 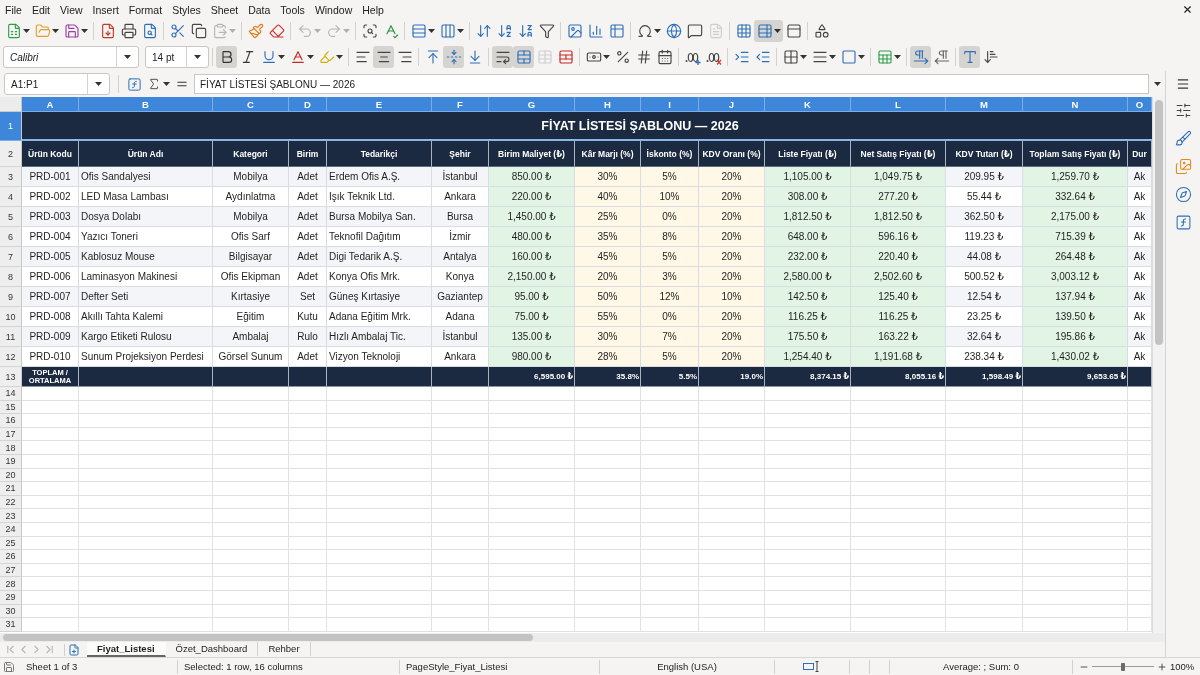 I want to click on menu-item: Sheet, so click(x=224, y=9).